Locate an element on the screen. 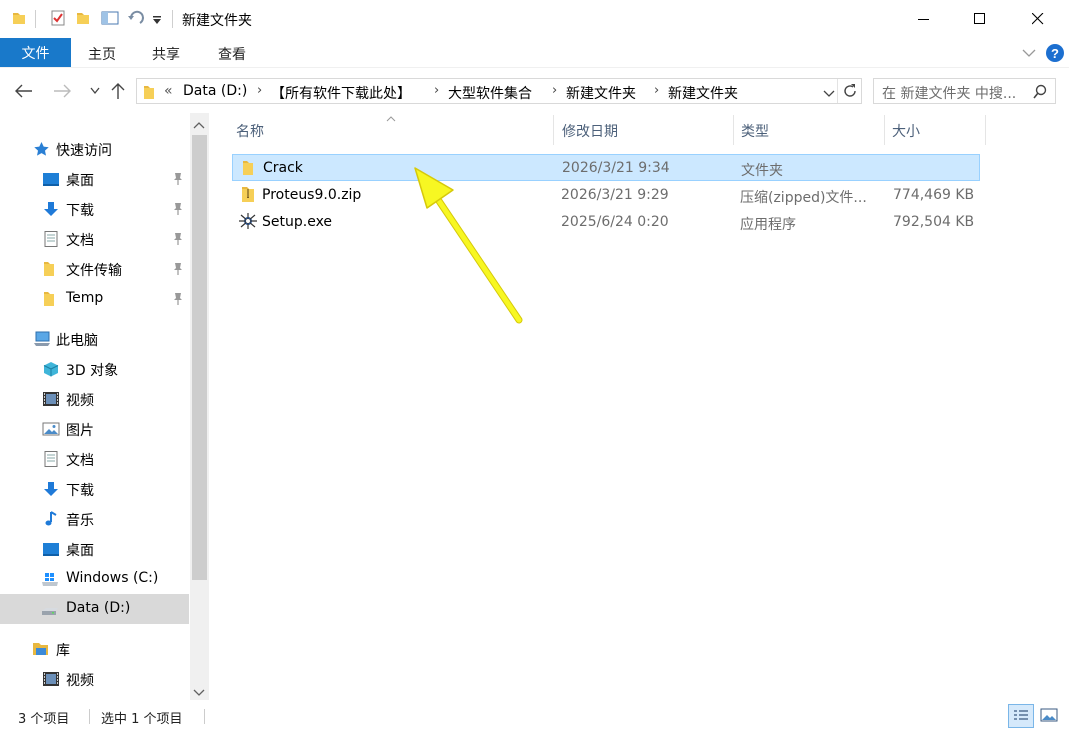  divider is located at coordinates (837, 91).